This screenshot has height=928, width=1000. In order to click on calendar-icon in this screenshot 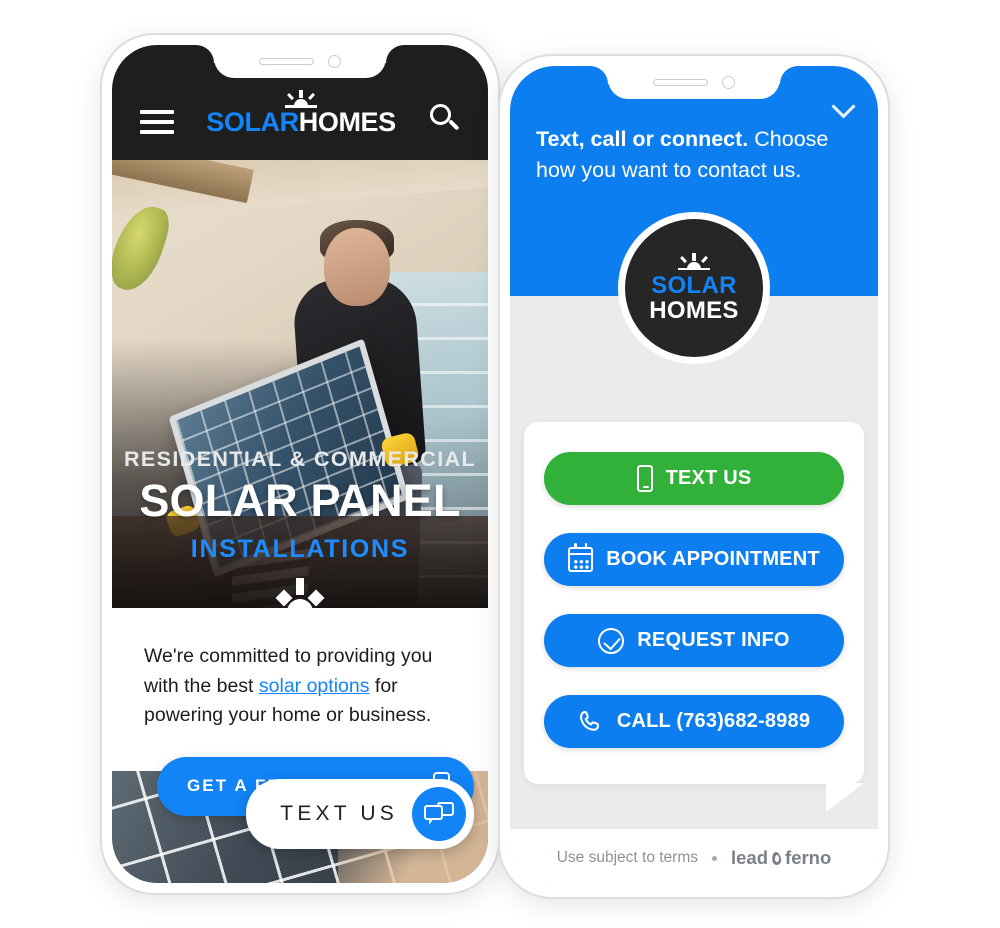, I will do `click(581, 557)`.